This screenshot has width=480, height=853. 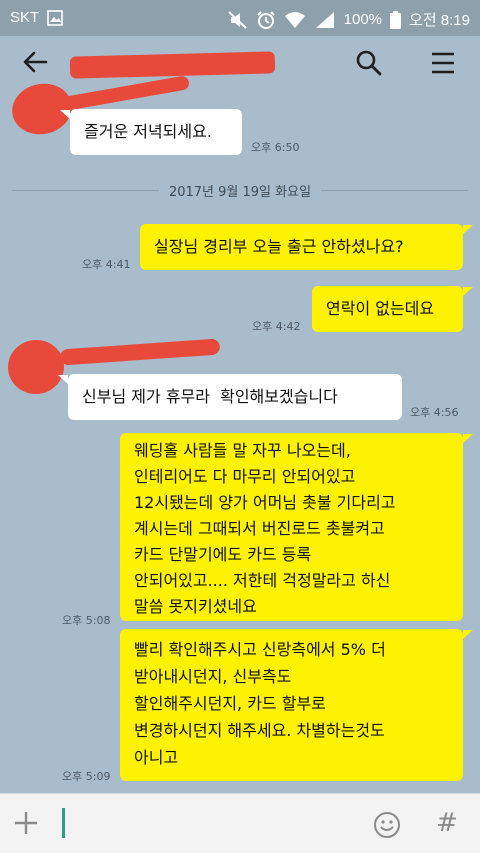 What do you see at coordinates (301, 247) in the screenshot?
I see `message-bubble-outgoing: 실장님 경리부 오늘 출근 안하셨나요?` at bounding box center [301, 247].